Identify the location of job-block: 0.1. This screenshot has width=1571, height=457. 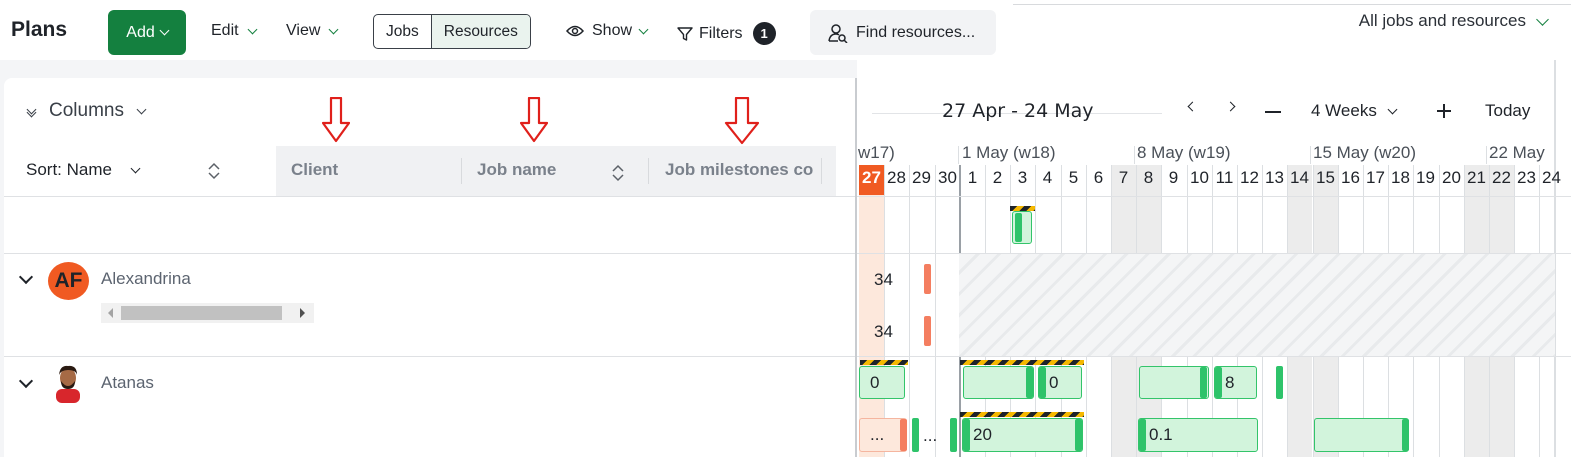
(1198, 435).